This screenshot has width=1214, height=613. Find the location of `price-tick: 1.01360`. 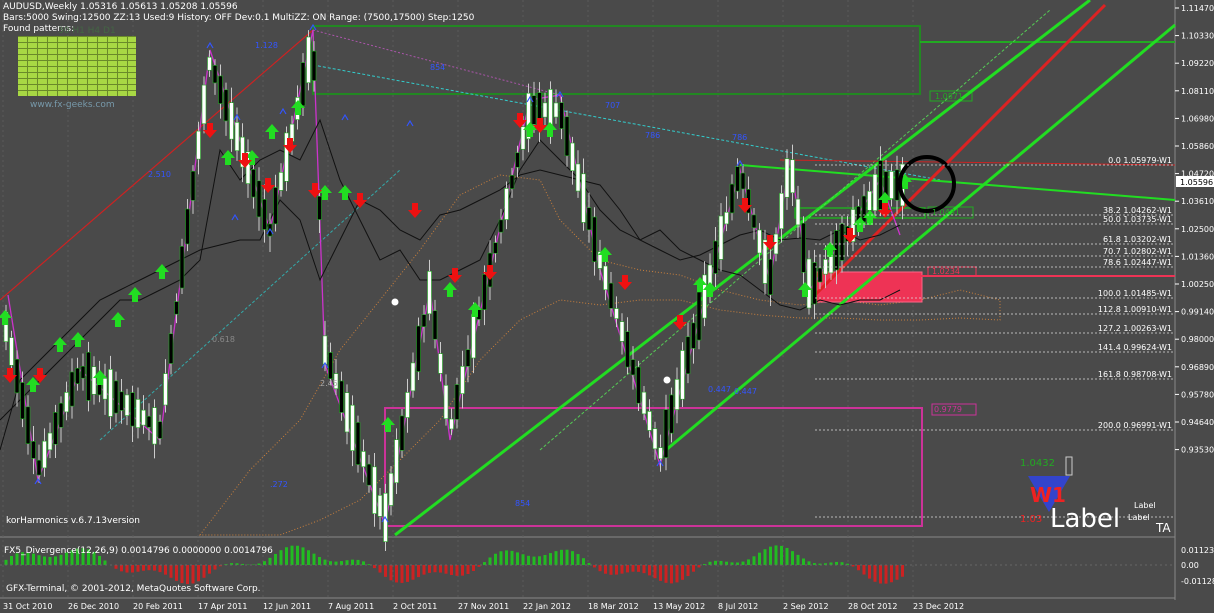

price-tick: 1.01360 is located at coordinates (1197, 256).